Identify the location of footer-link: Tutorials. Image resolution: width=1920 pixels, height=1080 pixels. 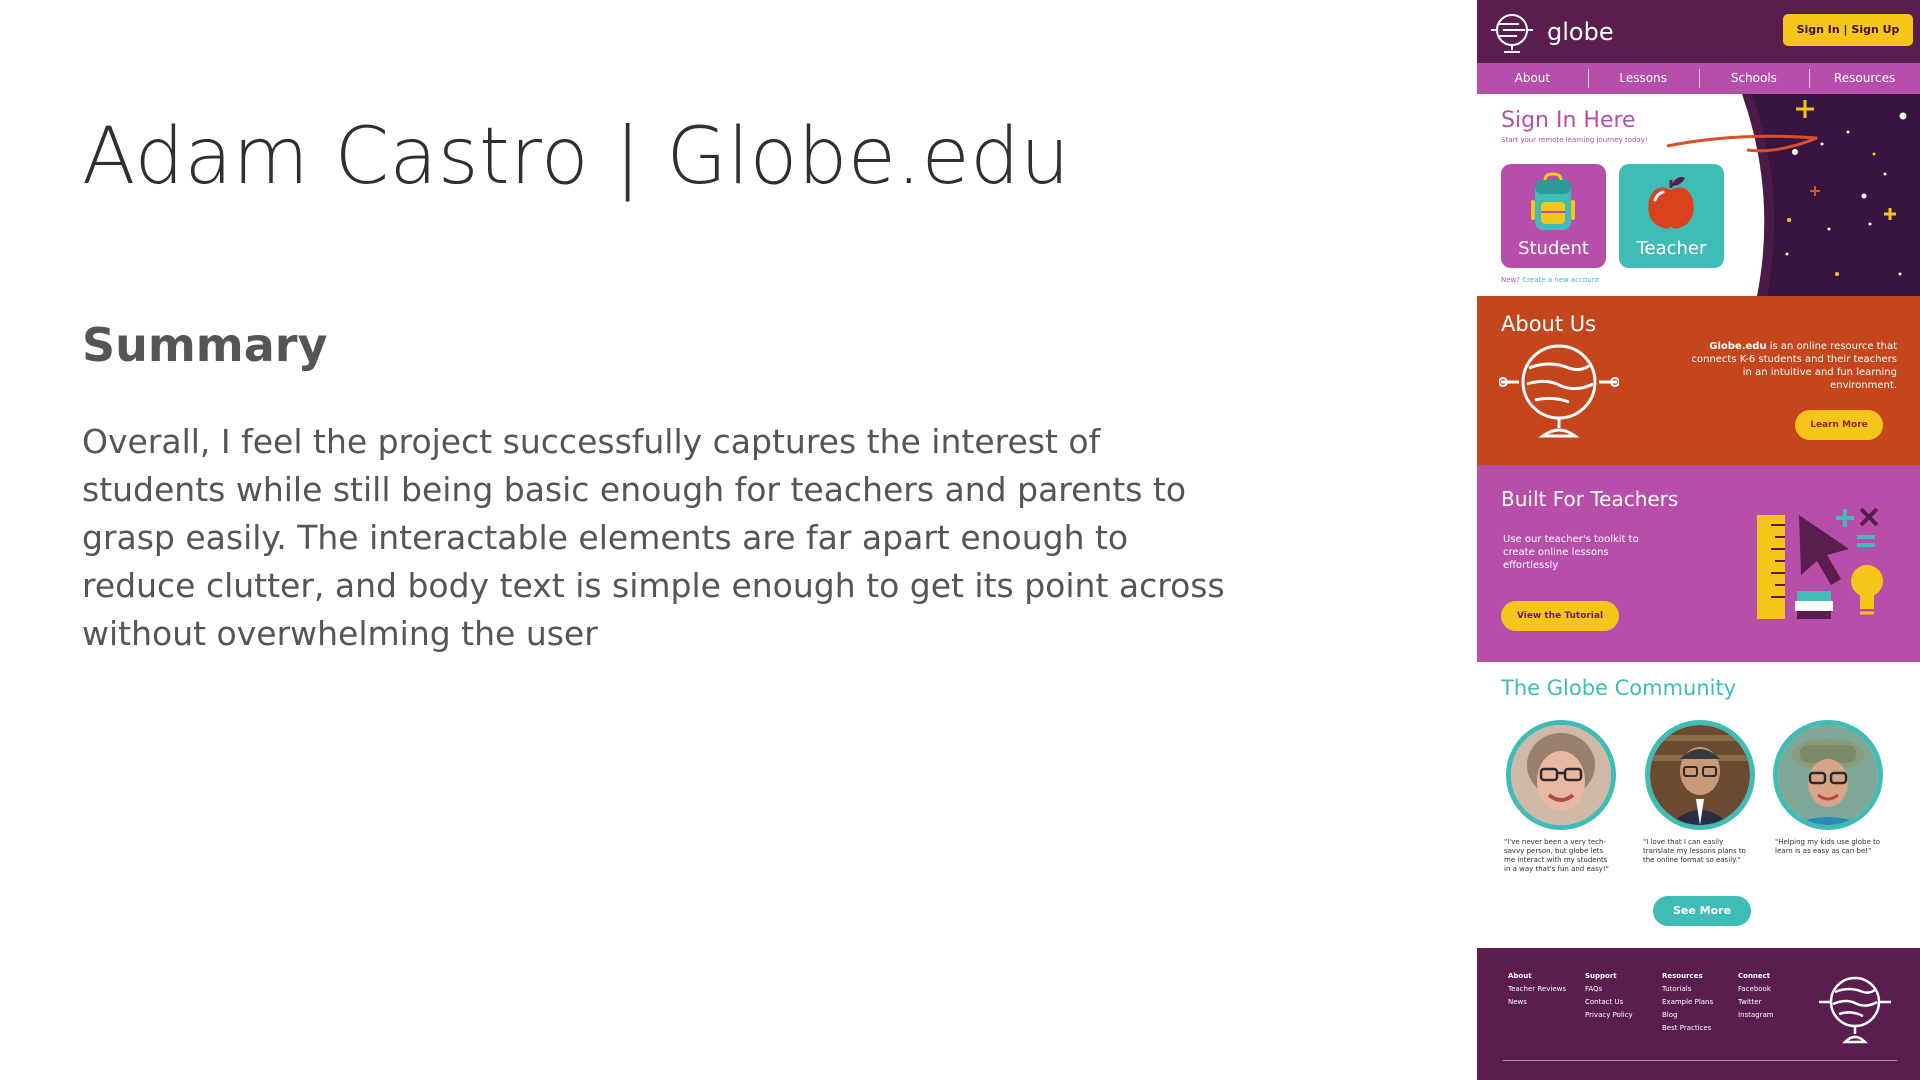
(1687, 989).